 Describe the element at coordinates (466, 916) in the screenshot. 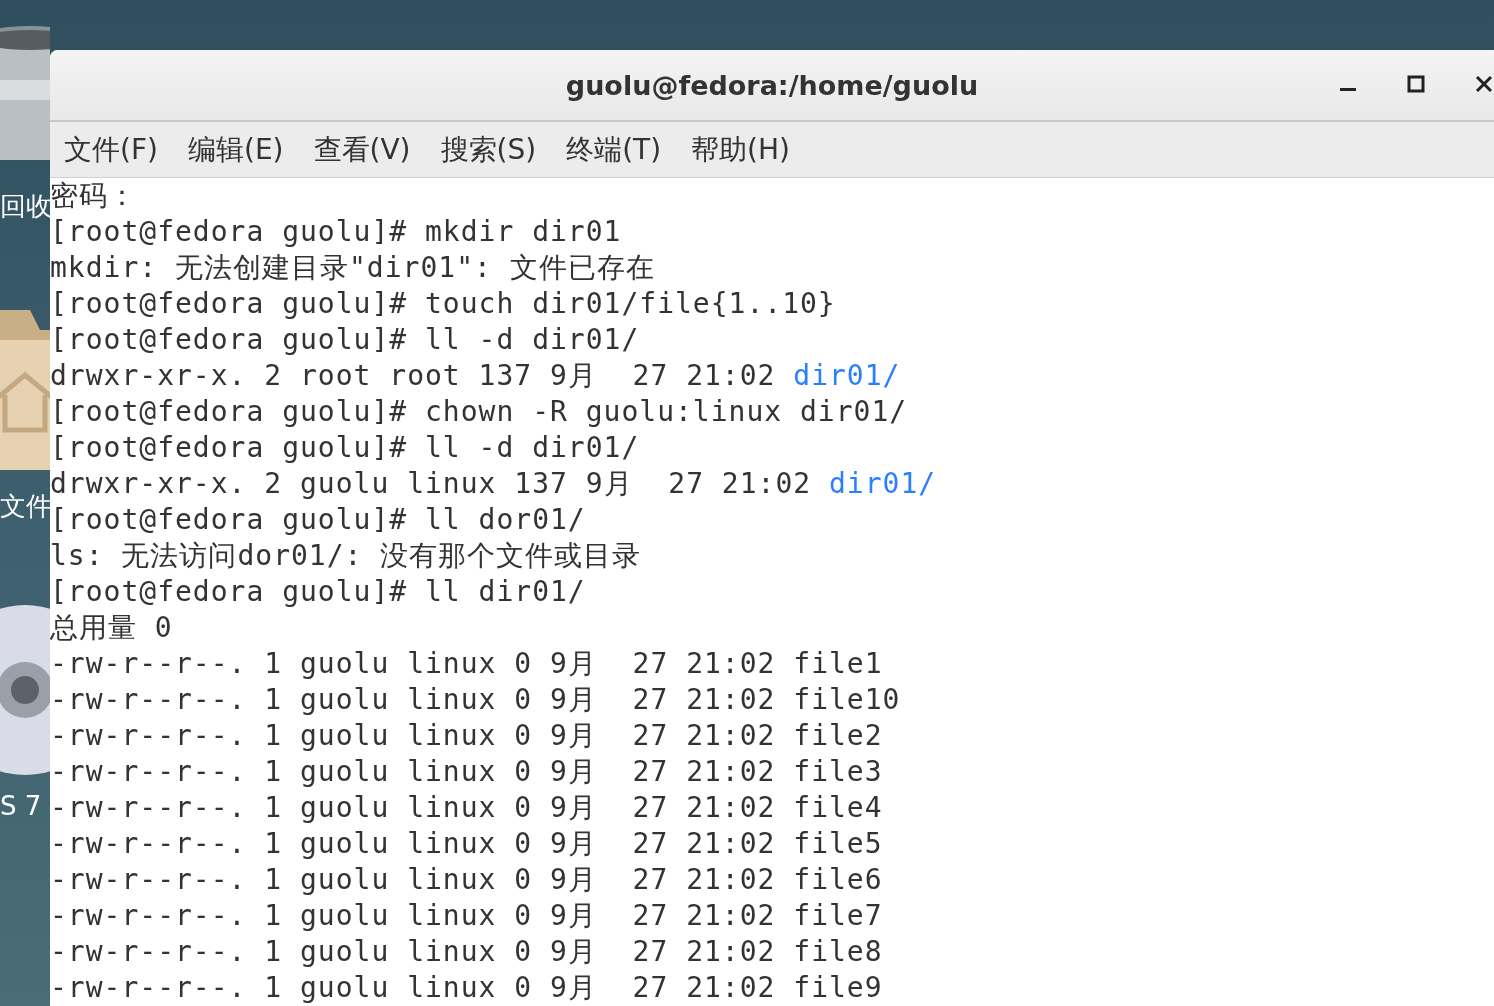

I see `terminal-line: -rw-r--r--. 1 guolu linux 0 9月 27 21:02 file7` at that location.